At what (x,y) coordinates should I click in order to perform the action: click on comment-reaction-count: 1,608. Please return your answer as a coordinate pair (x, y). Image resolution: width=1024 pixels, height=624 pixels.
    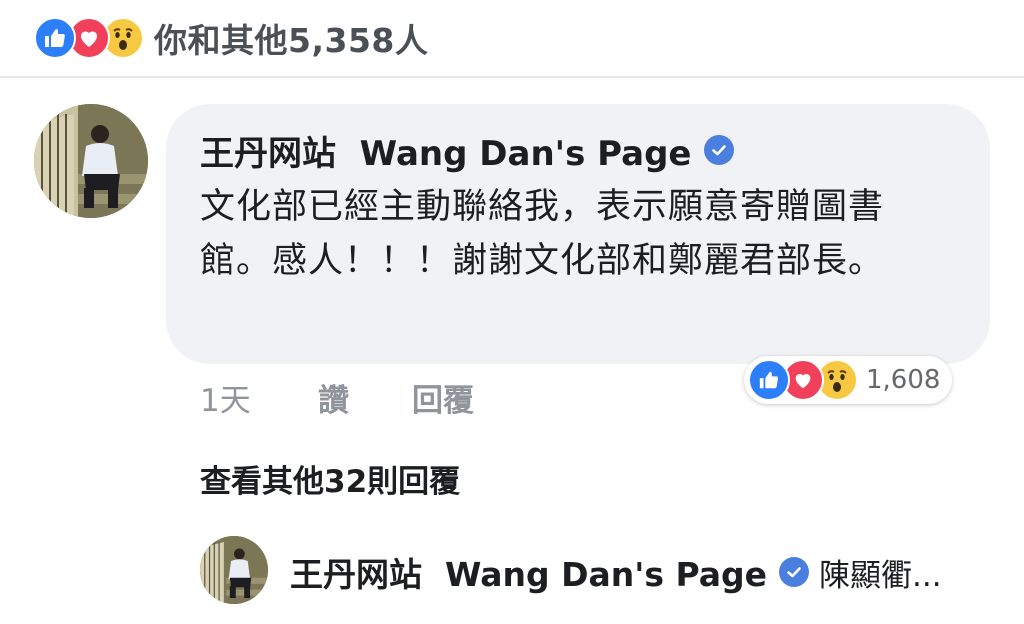
    Looking at the image, I should click on (903, 380).